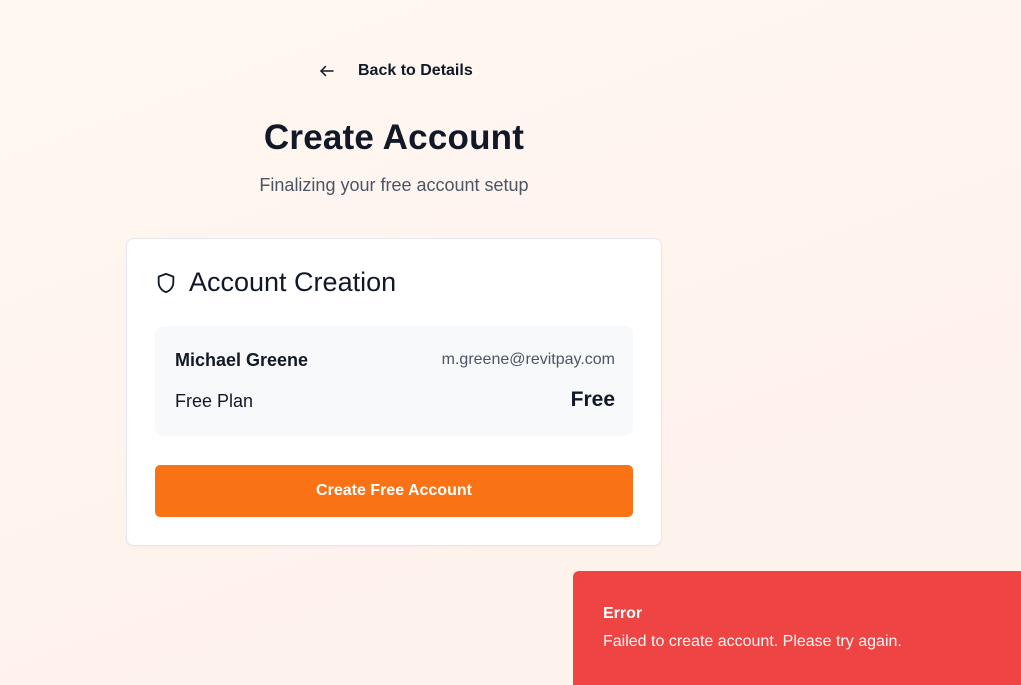  I want to click on user-name: Michael Greene, so click(242, 360).